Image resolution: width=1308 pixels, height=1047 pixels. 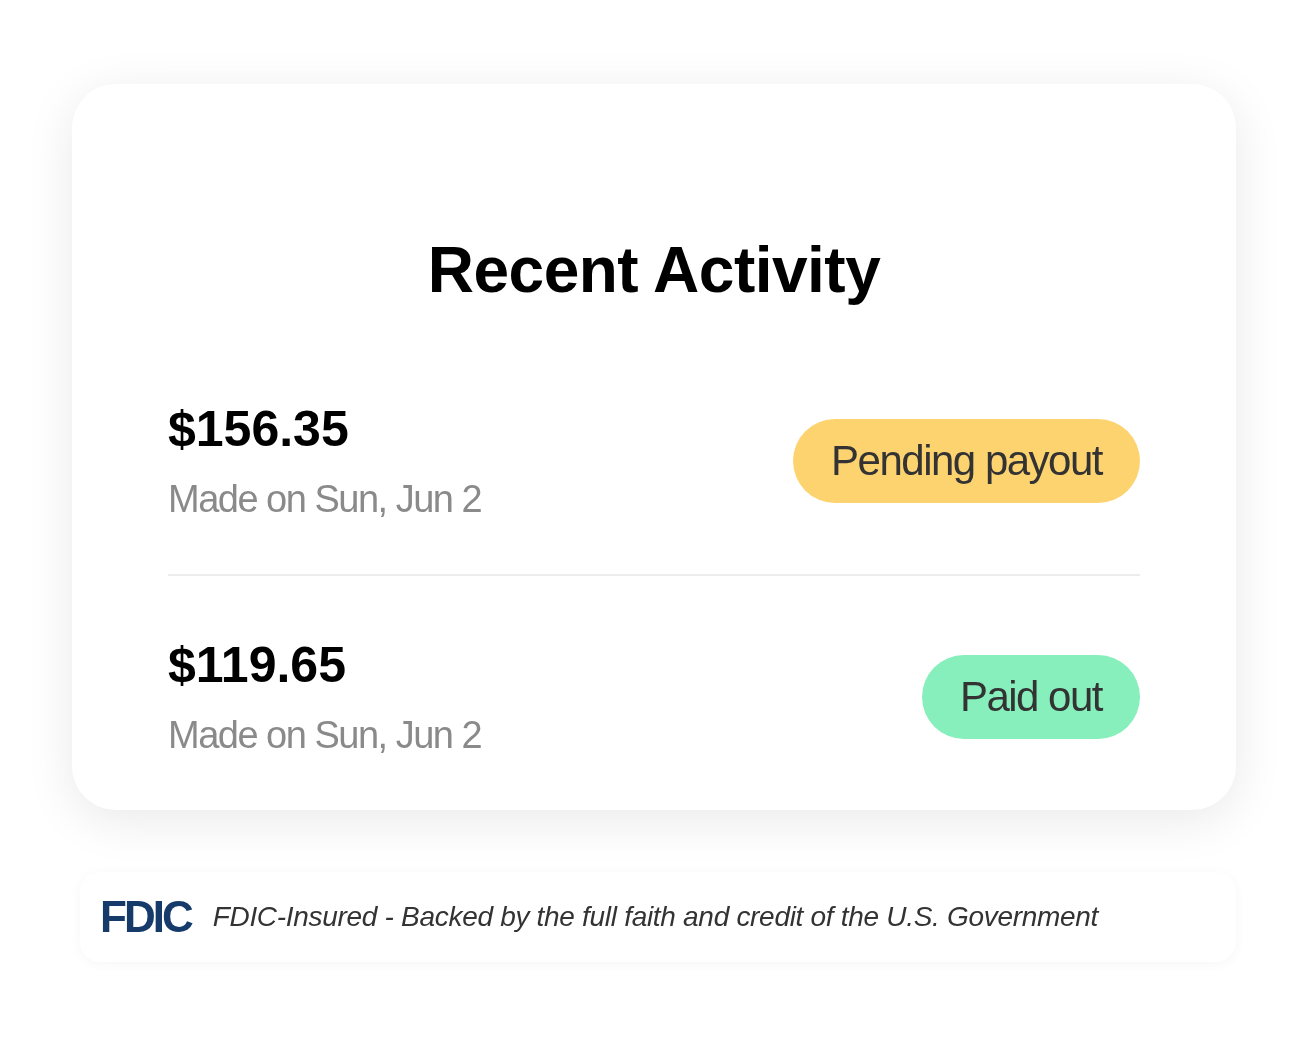 I want to click on fdic-notice: FDIC-Insured - Backed by the full faith and credit of the U.S. Government, so click(x=655, y=917).